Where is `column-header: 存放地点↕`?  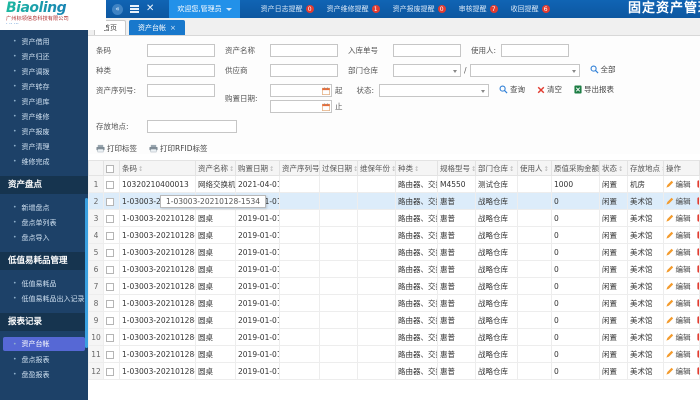 column-header: 存放地点↕ is located at coordinates (645, 168).